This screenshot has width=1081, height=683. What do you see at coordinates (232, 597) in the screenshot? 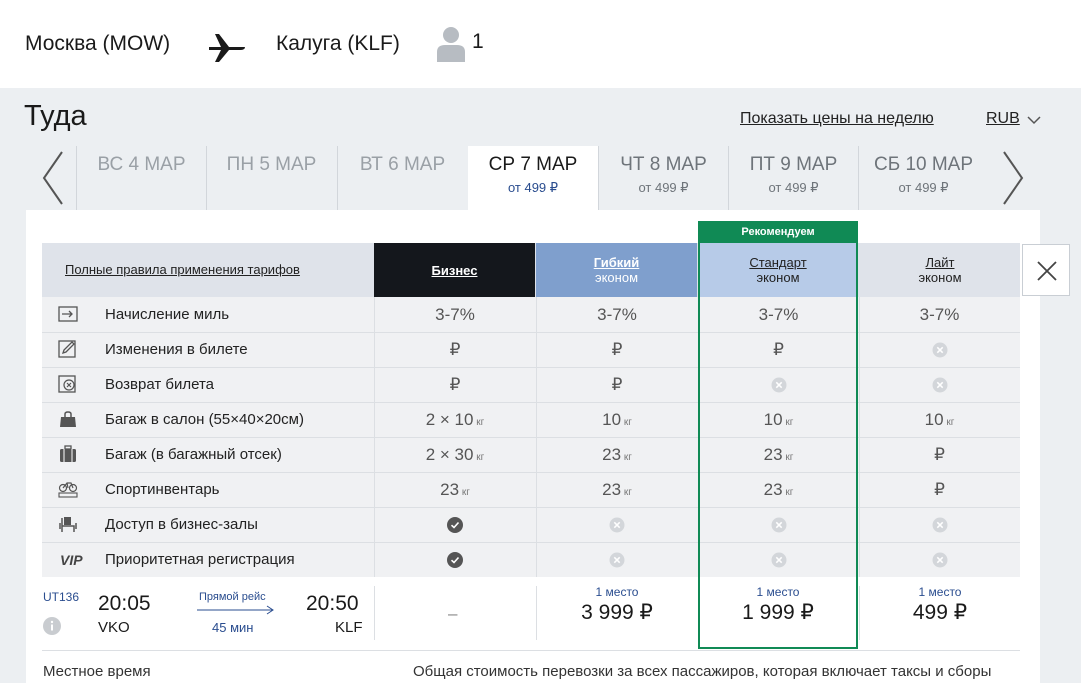
I see `direct-flight-label: Прямой рейс` at bounding box center [232, 597].